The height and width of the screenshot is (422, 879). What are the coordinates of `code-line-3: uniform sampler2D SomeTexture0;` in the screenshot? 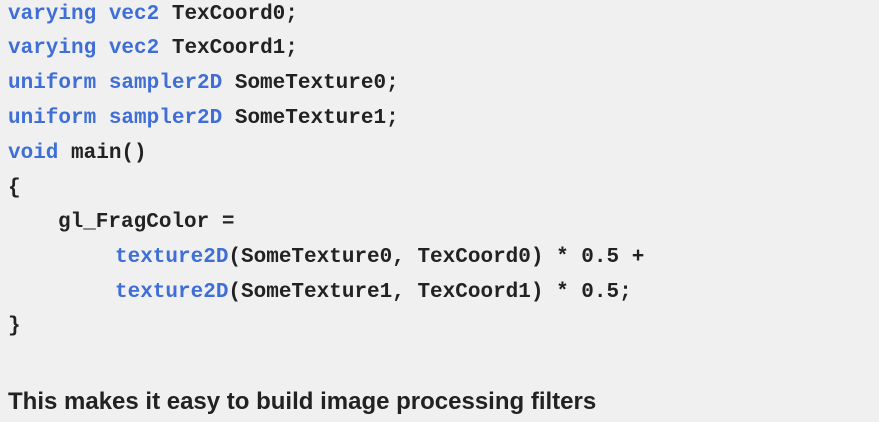 It's located at (203, 84).